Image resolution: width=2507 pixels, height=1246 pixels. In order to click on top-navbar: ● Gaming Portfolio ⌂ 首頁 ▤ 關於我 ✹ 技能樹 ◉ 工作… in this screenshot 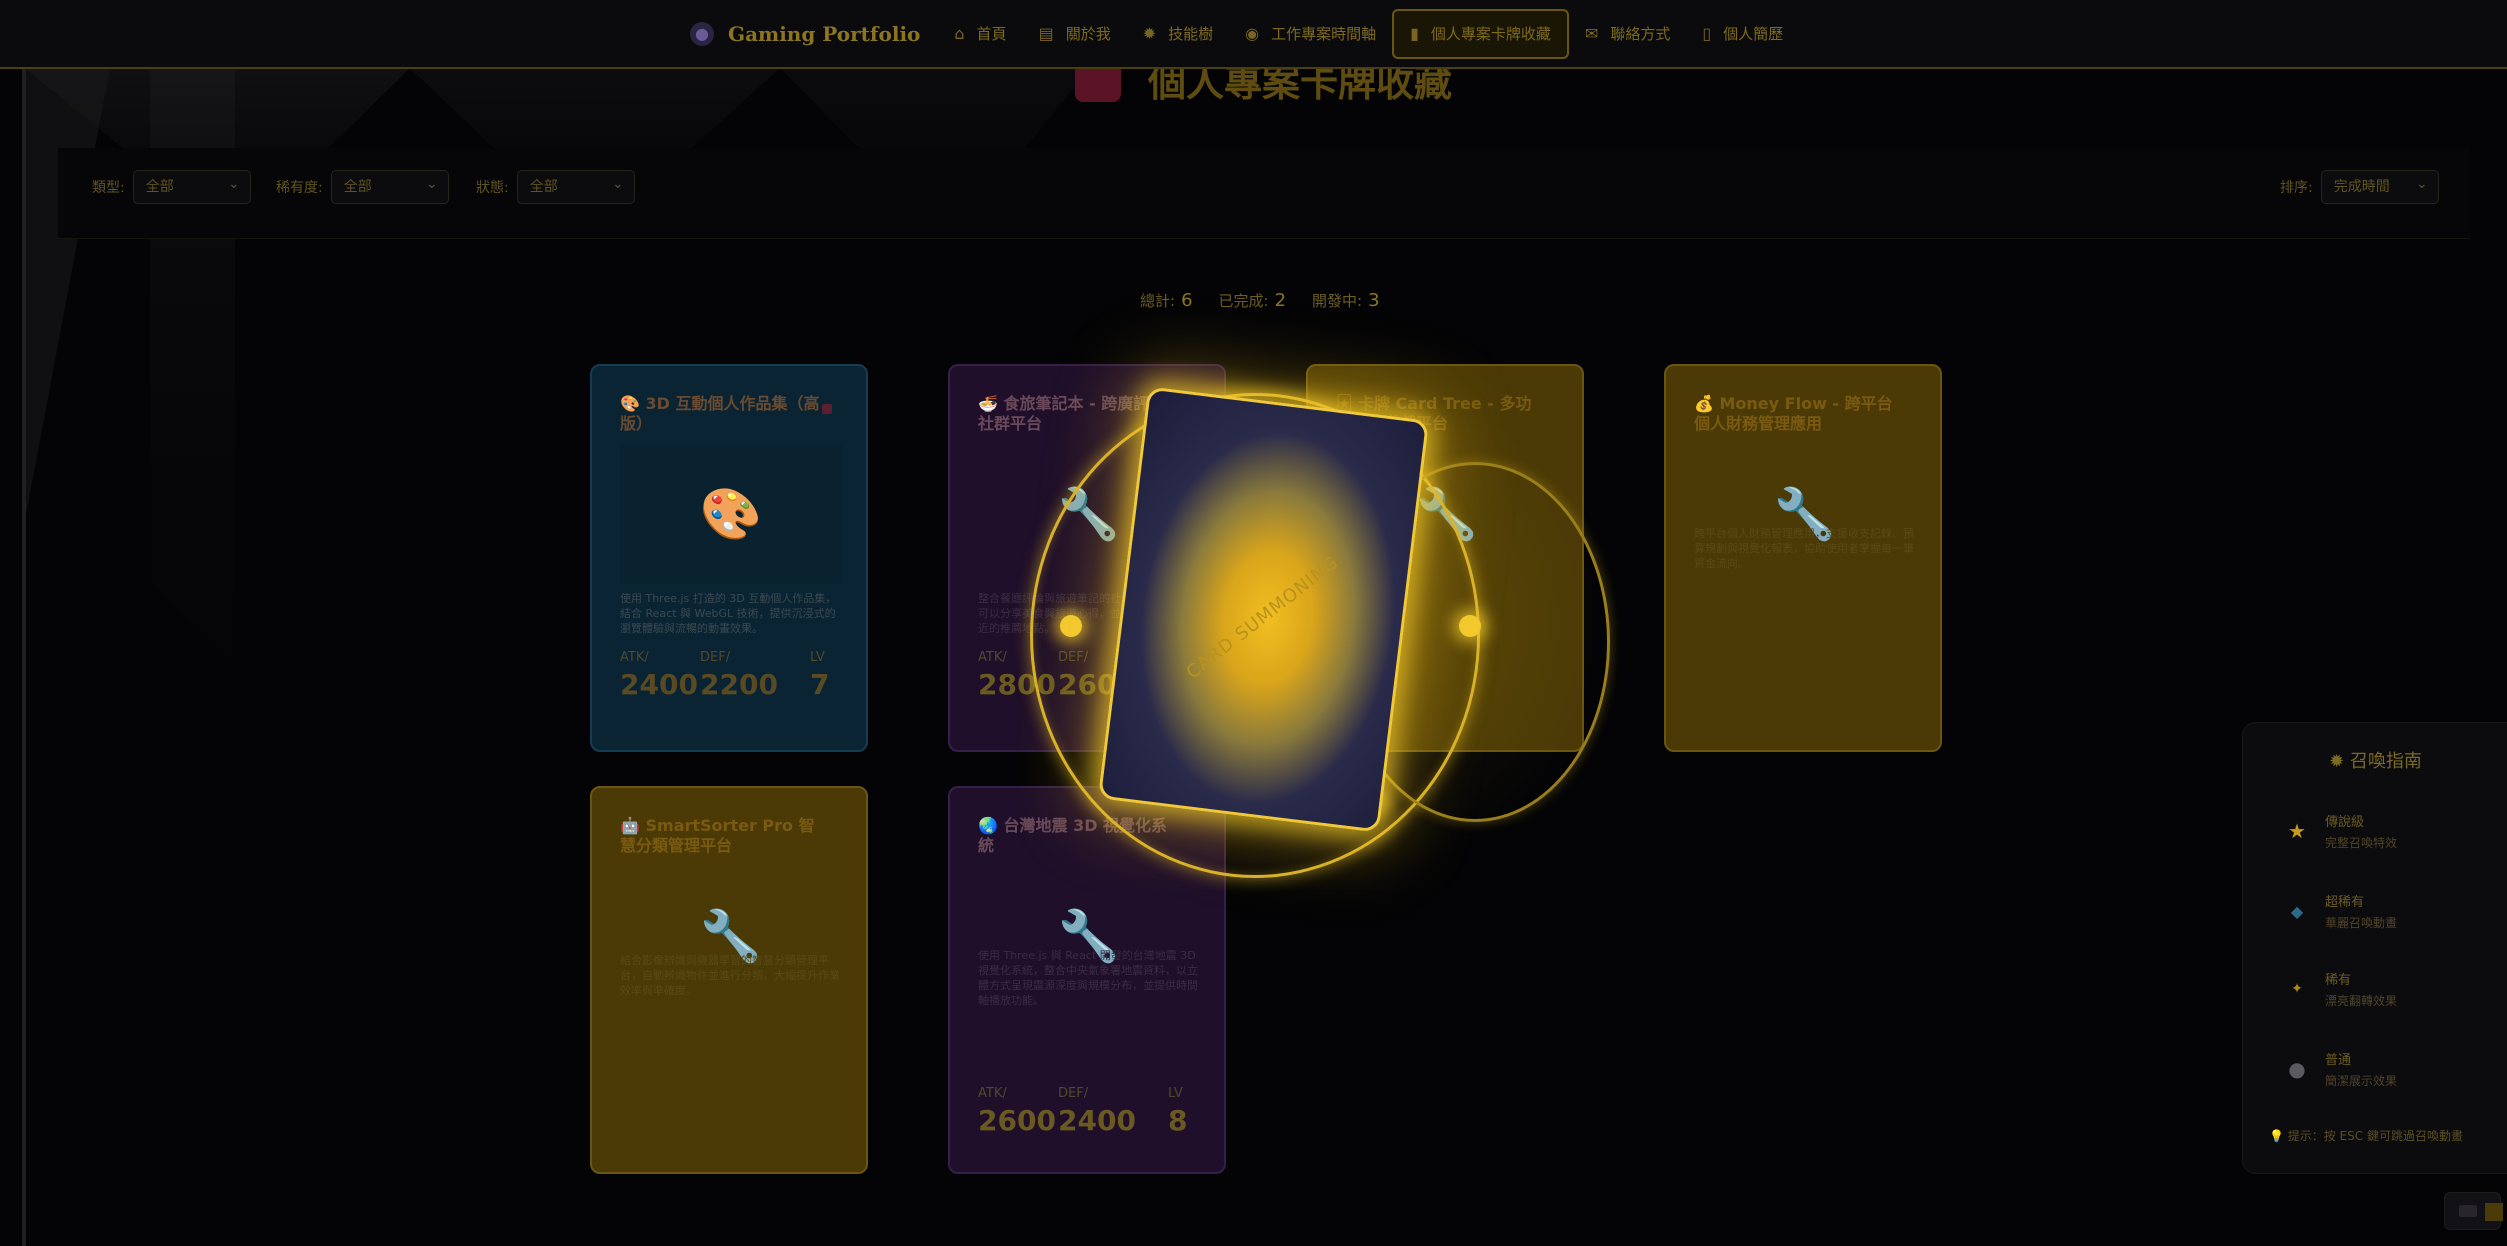, I will do `click(1253, 34)`.